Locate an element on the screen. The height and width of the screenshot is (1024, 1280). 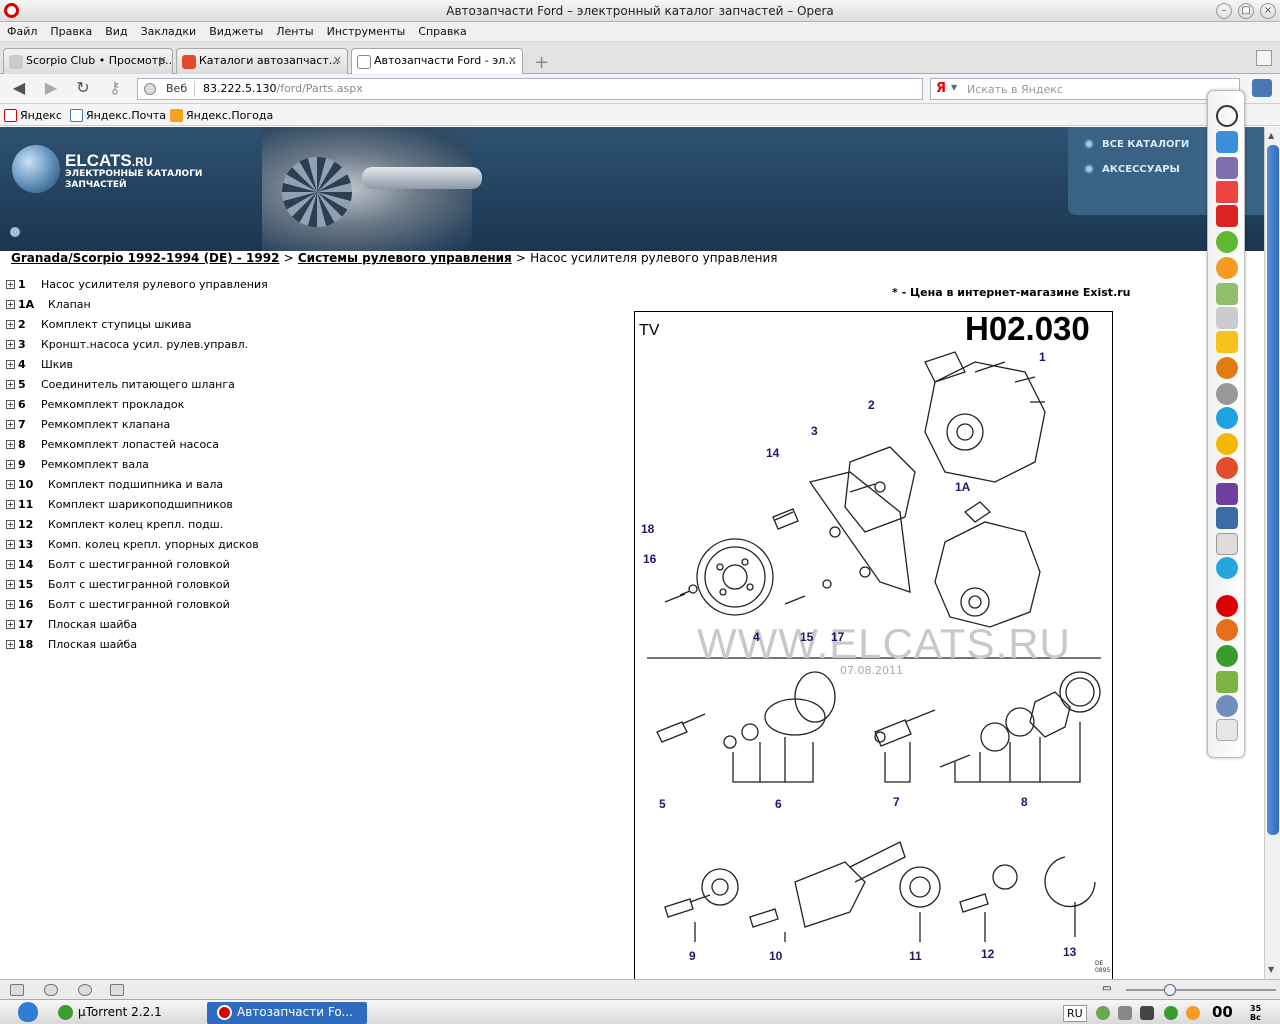
part-name: Соединитель питающего шланга is located at coordinates (138, 384).